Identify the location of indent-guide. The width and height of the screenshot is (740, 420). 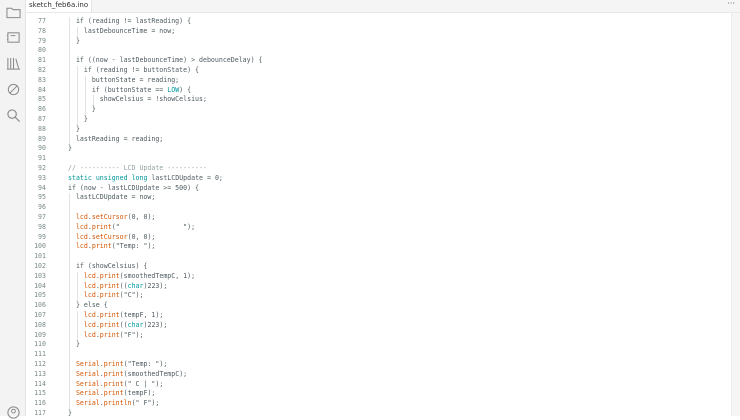
(93, 100).